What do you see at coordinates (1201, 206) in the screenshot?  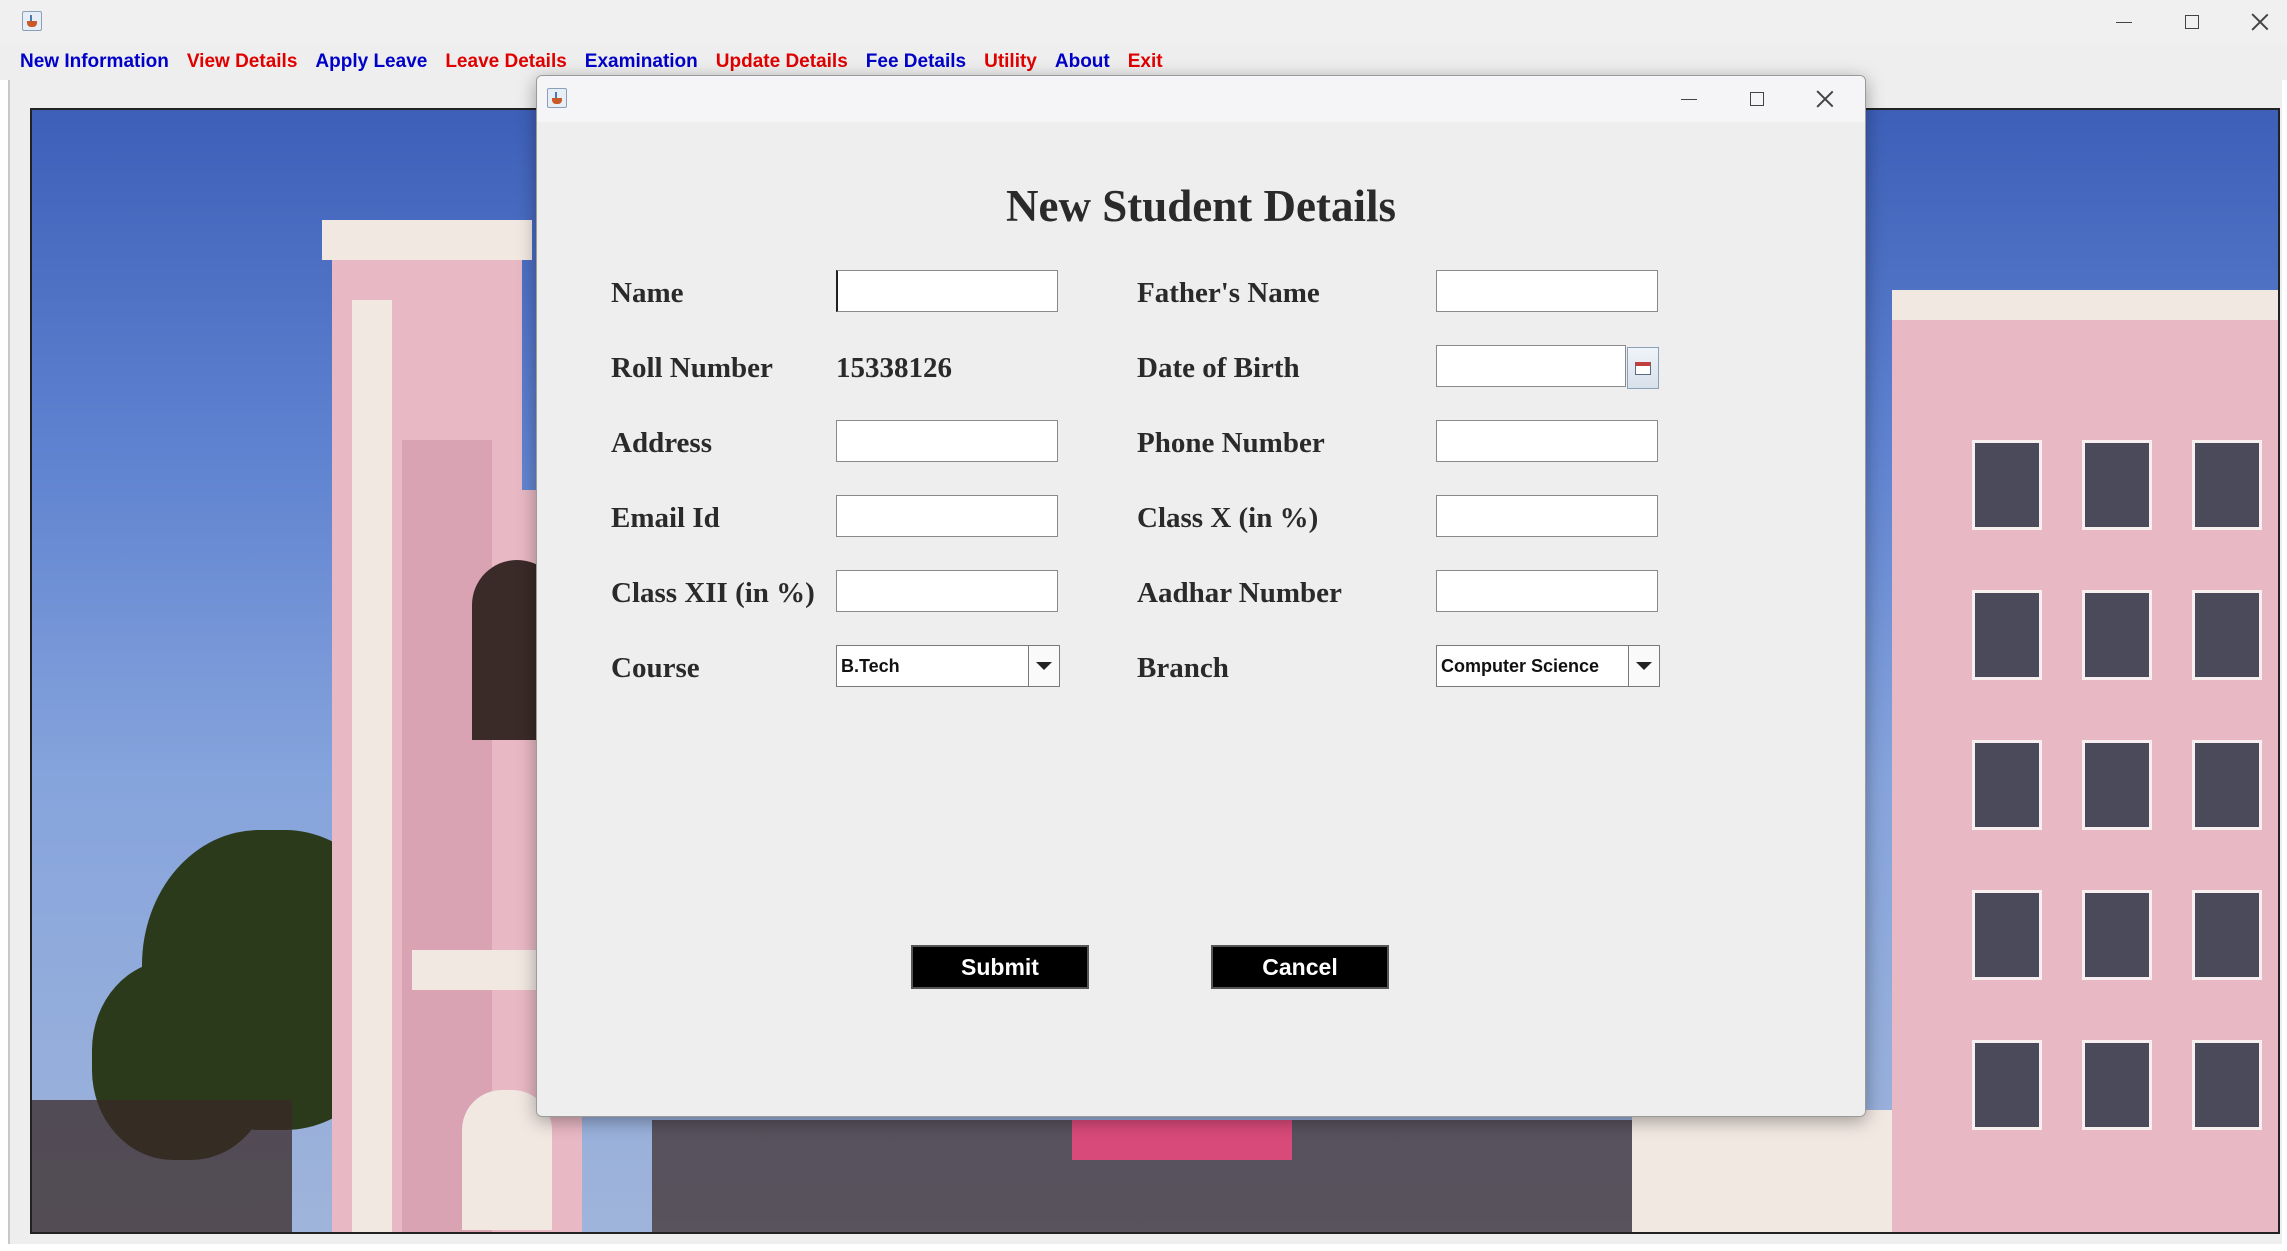 I see `form-title: New Student Details` at bounding box center [1201, 206].